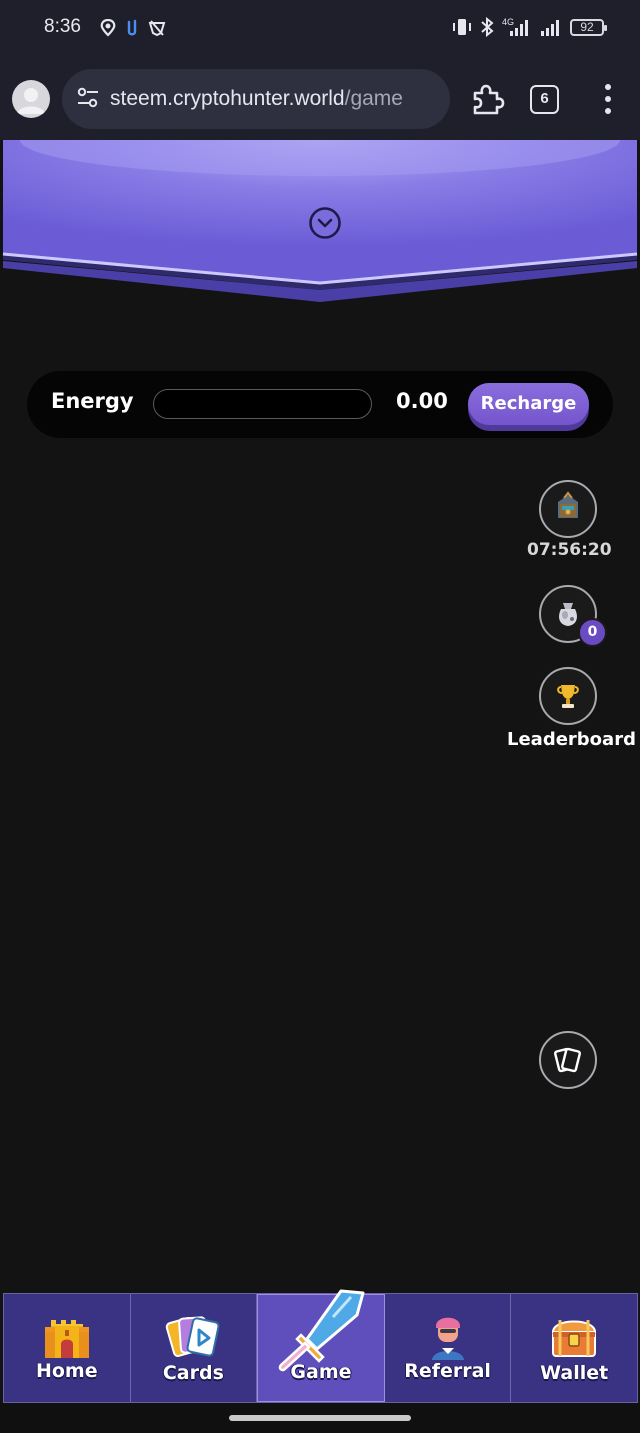  I want to click on cards-quick-button, so click(568, 1060).